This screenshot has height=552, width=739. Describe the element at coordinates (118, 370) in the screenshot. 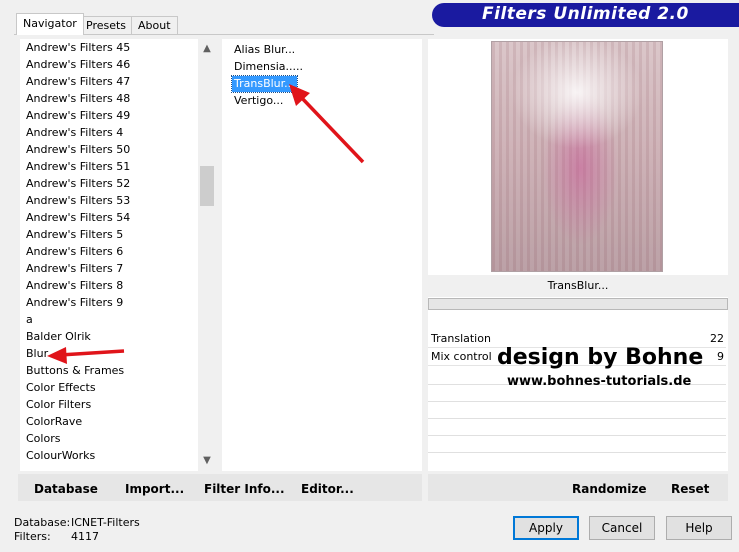

I see `category-item: Buttons & Frames` at that location.